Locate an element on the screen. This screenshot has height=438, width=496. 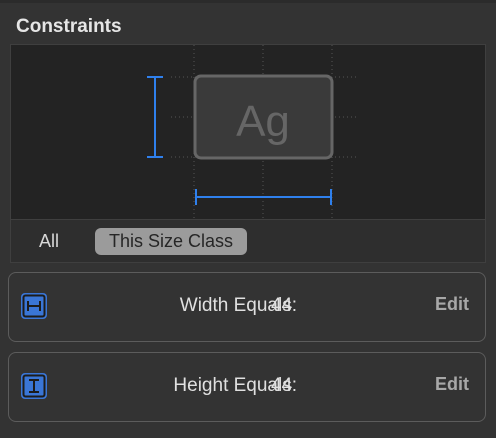
panel-top-edge is located at coordinates (248, 1).